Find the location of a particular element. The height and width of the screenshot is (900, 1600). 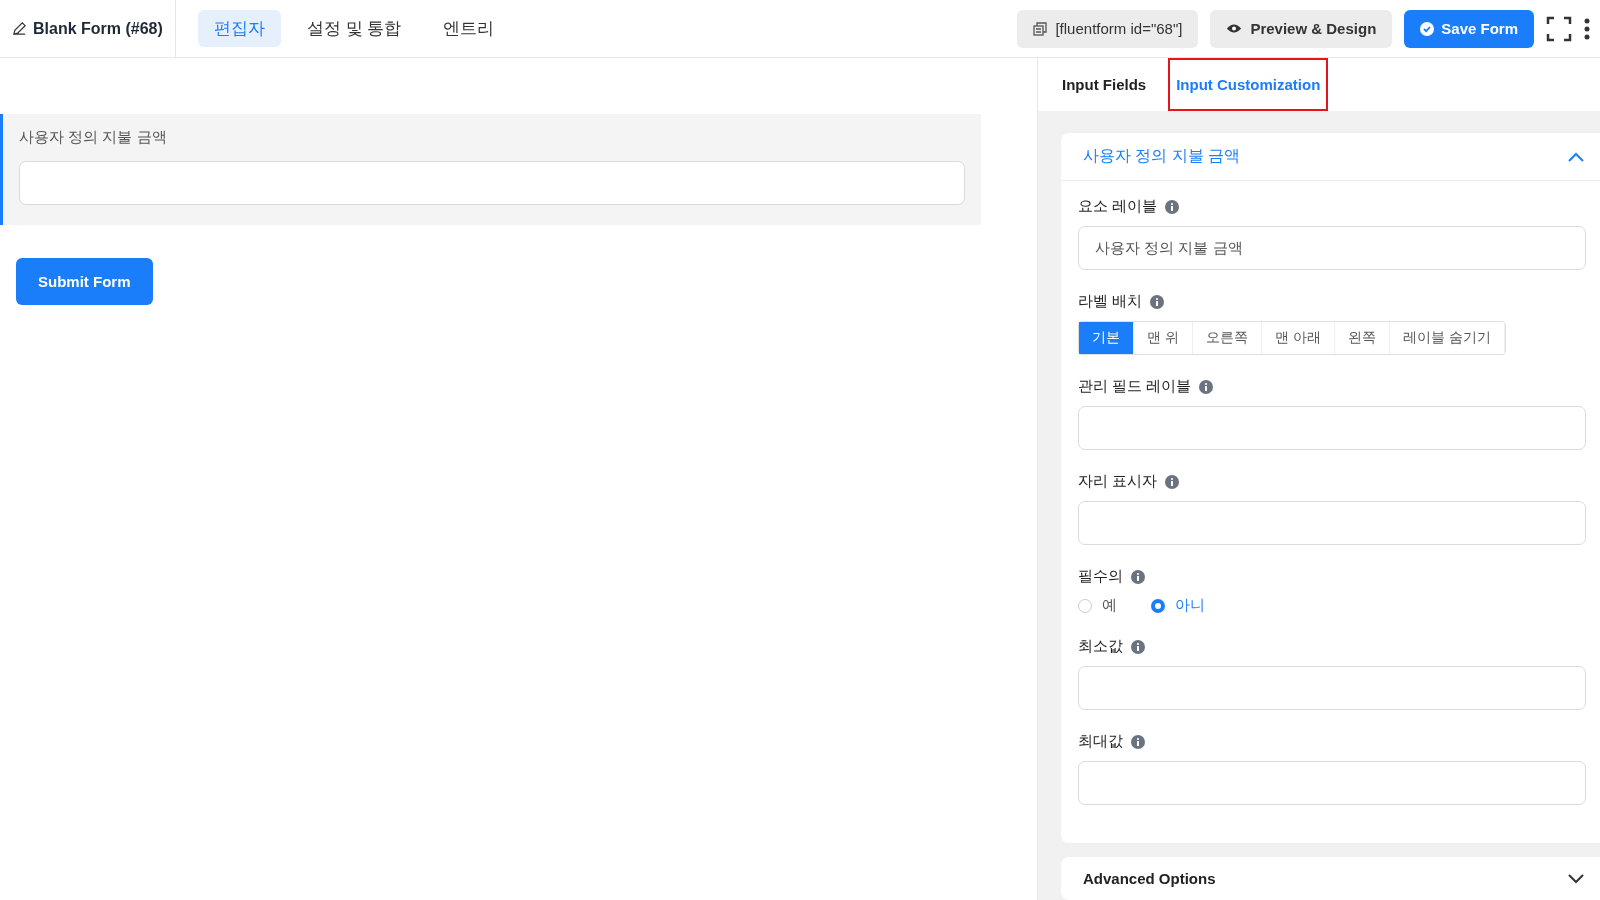

save-button: Save Form is located at coordinates (1469, 28).